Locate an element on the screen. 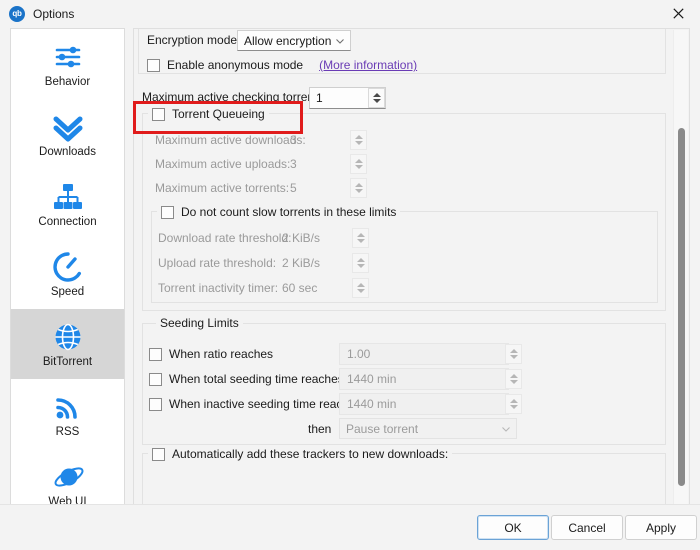 This screenshot has width=700, height=550. sidebar-item-connection: Connection is located at coordinates (67, 204).